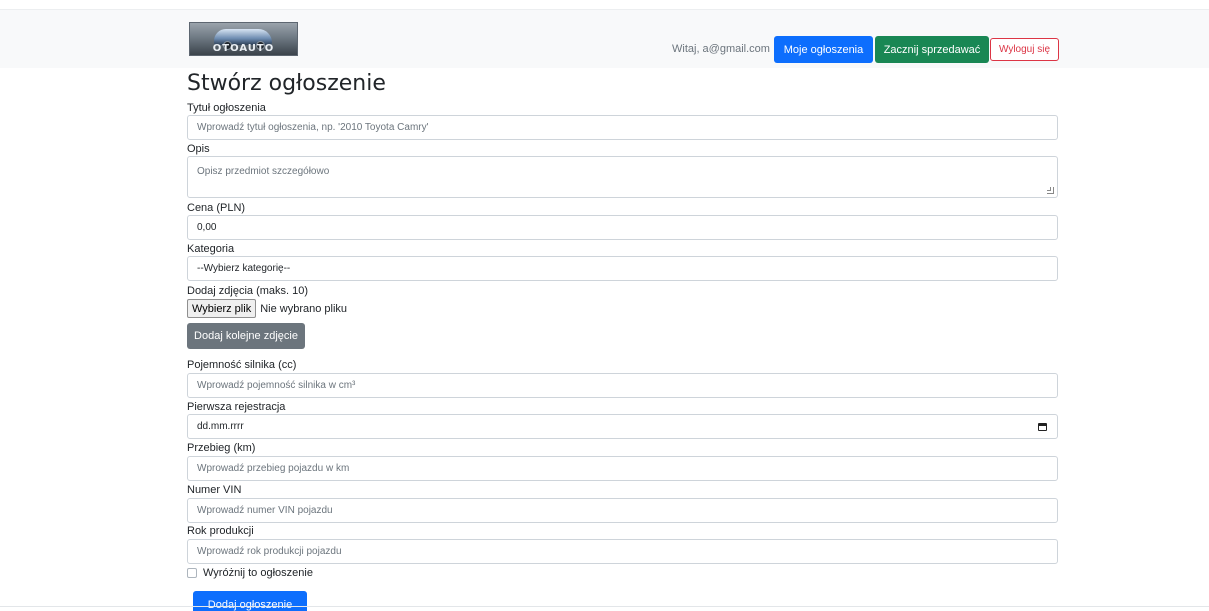  What do you see at coordinates (236, 407) in the screenshot?
I see `registration-label: Pierwsza rejestracja` at bounding box center [236, 407].